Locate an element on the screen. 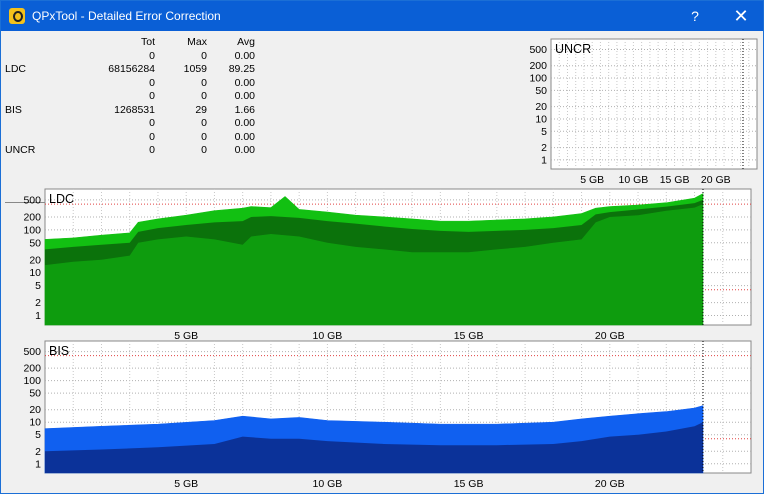 The width and height of the screenshot is (764, 494). stats-cell-max: 1059 is located at coordinates (195, 69).